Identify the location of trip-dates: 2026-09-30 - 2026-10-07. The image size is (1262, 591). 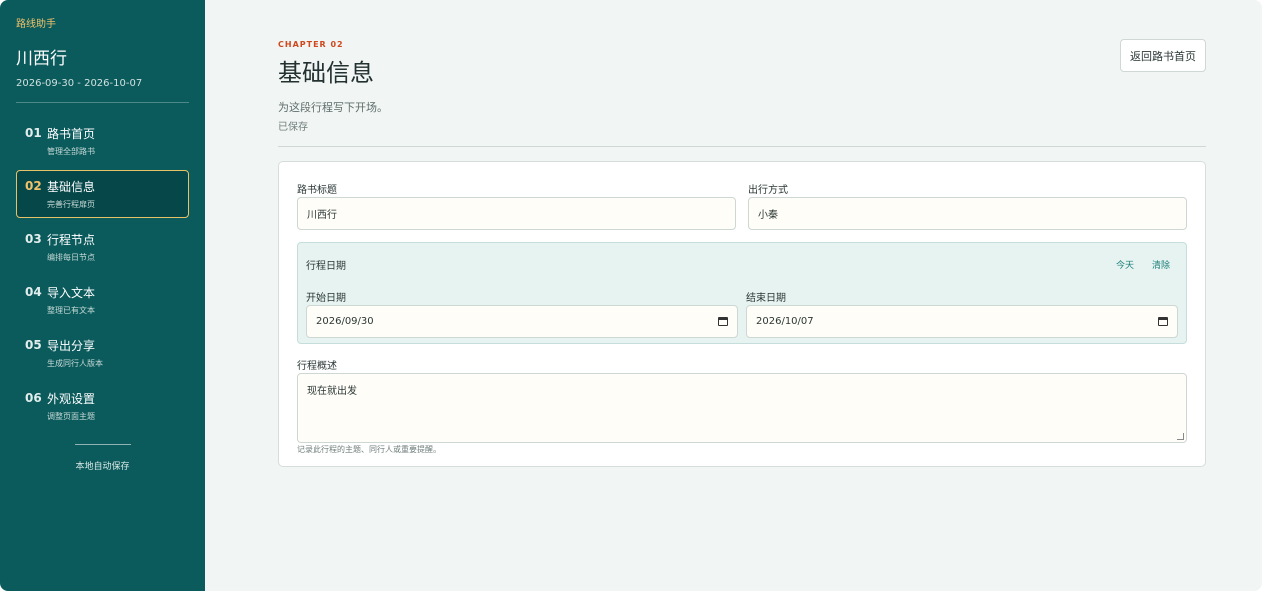
(79, 83).